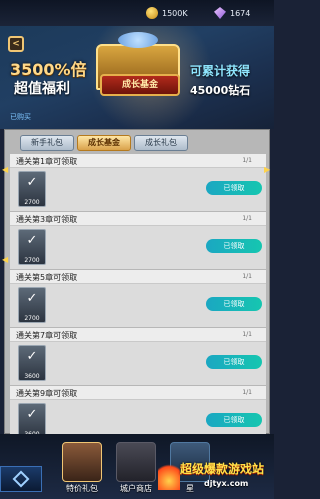 Image resolution: width=320 pixels, height=499 pixels. I want to click on site-watermark: 超级爆款游戏站 djtyx.com, so click(216, 477).